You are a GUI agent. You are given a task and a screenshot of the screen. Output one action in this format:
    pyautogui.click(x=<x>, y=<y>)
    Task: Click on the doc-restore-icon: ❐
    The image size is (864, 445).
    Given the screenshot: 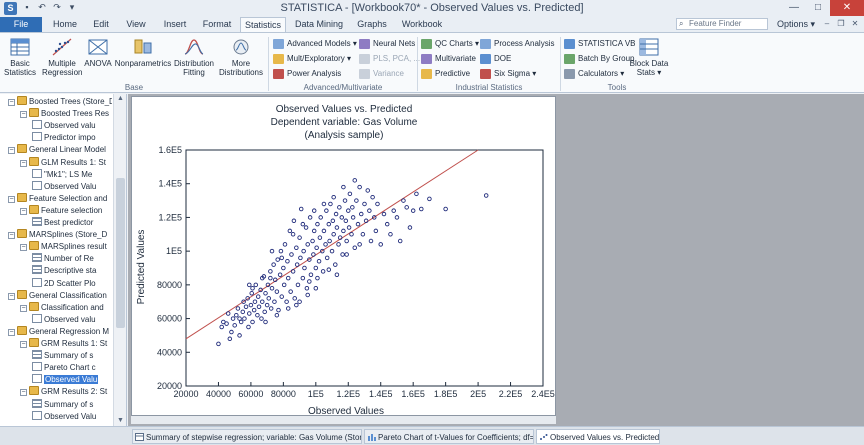 What is the action you would take?
    pyautogui.click(x=841, y=24)
    